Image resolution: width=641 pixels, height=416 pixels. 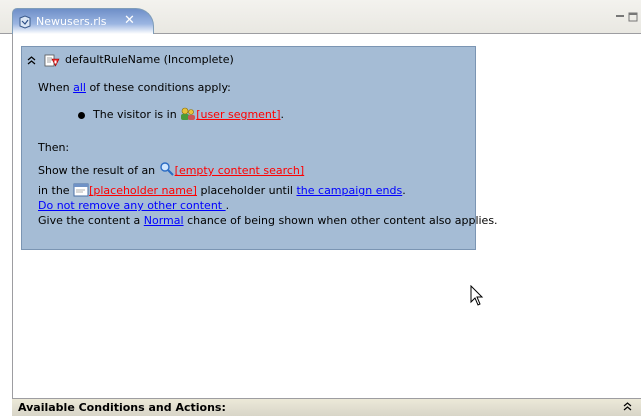 I want to click on panel-title: Available Conditions and Actions:, so click(x=122, y=407).